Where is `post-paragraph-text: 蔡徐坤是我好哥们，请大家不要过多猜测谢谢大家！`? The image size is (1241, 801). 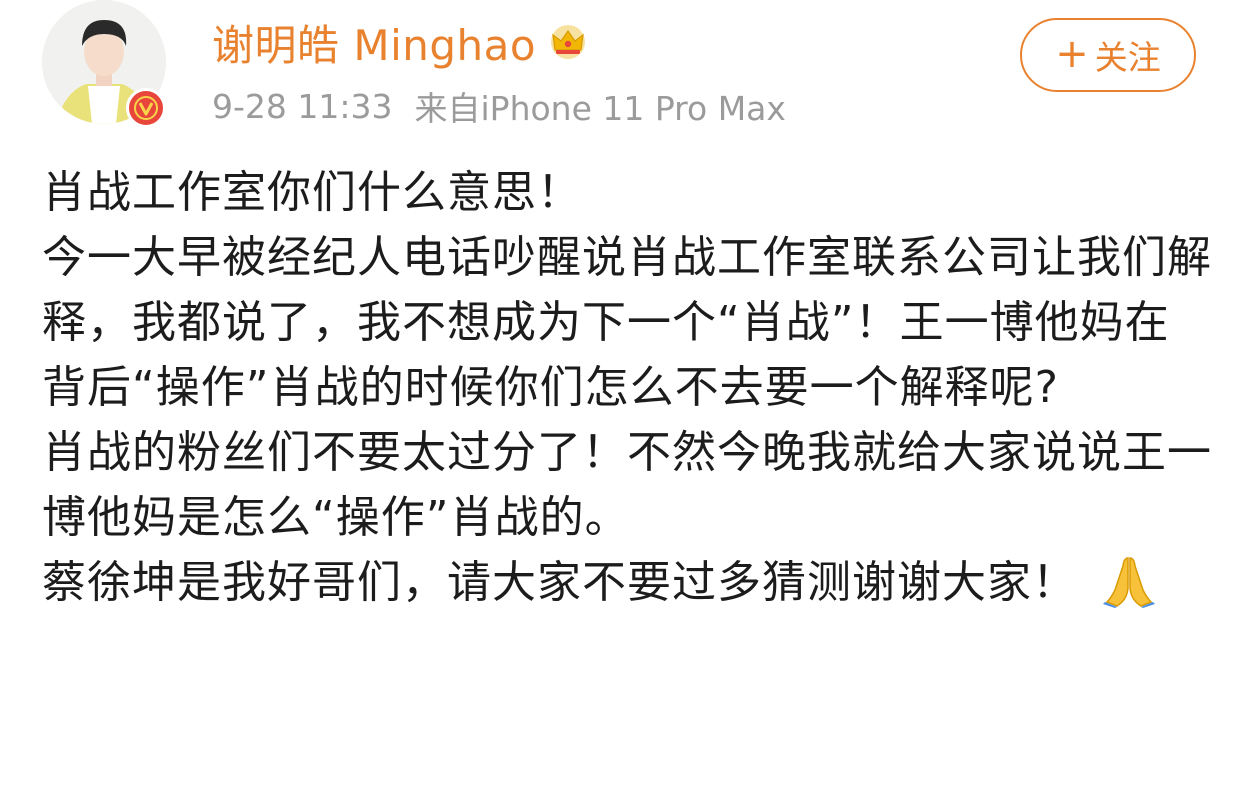
post-paragraph-text: 蔡徐坤是我好哥们，请大家不要过多猜测谢谢大家！ is located at coordinates (559, 582).